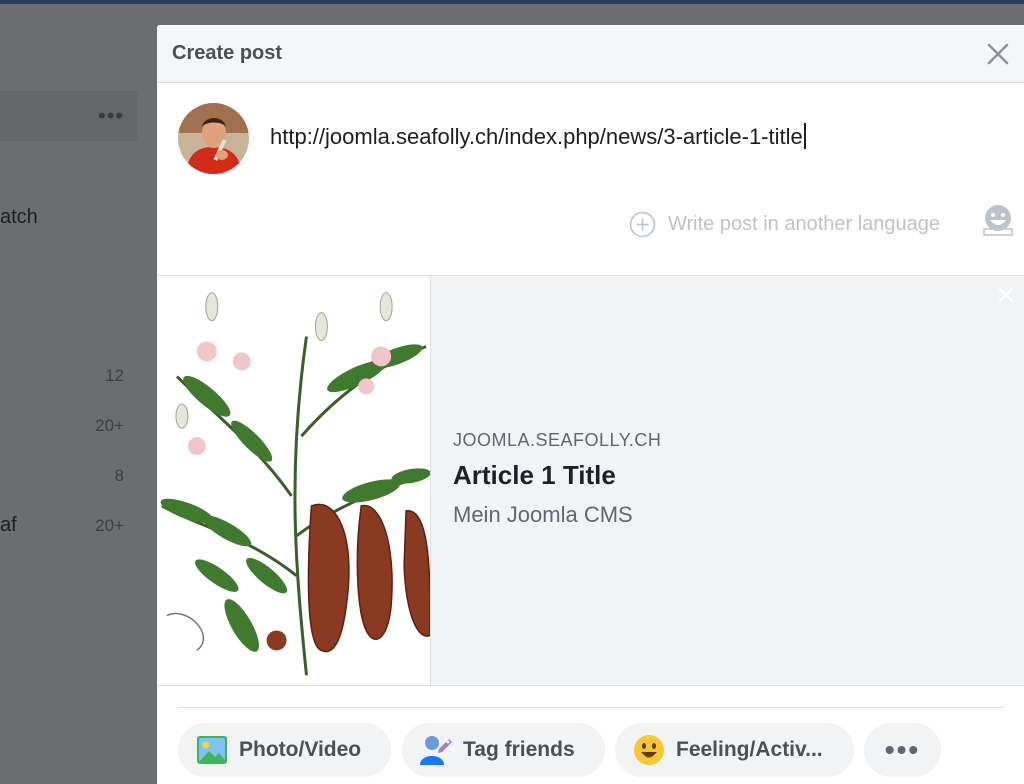 The width and height of the screenshot is (1024, 784). I want to click on more-options-button: •••, so click(902, 750).